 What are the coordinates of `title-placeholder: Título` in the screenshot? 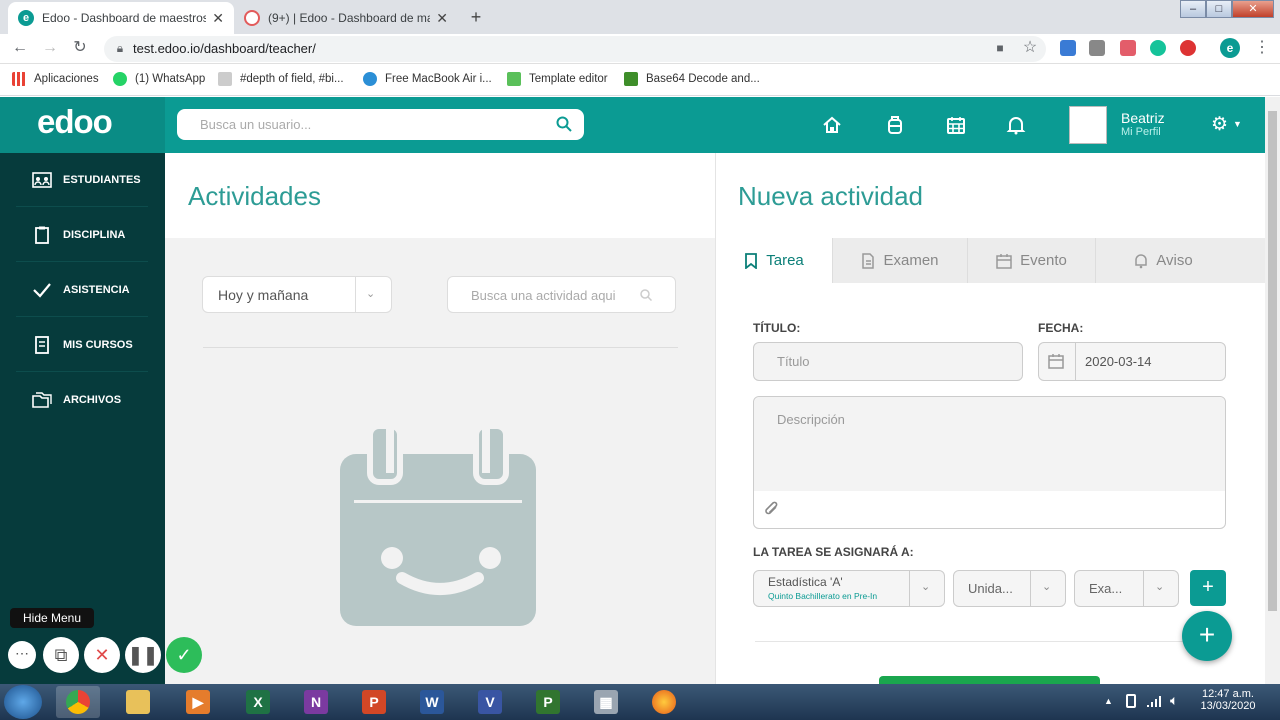 It's located at (793, 361).